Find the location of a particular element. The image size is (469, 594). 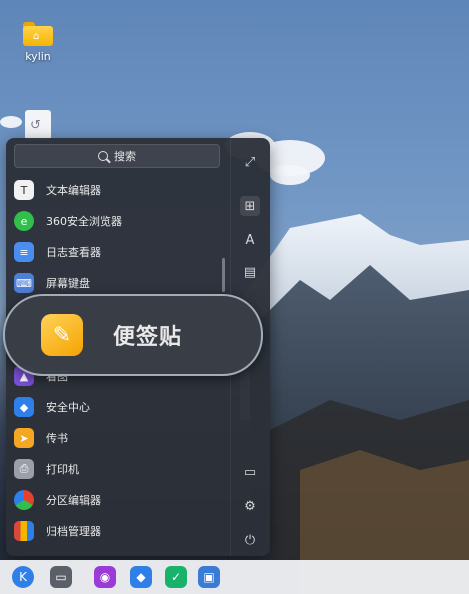

image-viewer-button: ▣ is located at coordinates (209, 577).